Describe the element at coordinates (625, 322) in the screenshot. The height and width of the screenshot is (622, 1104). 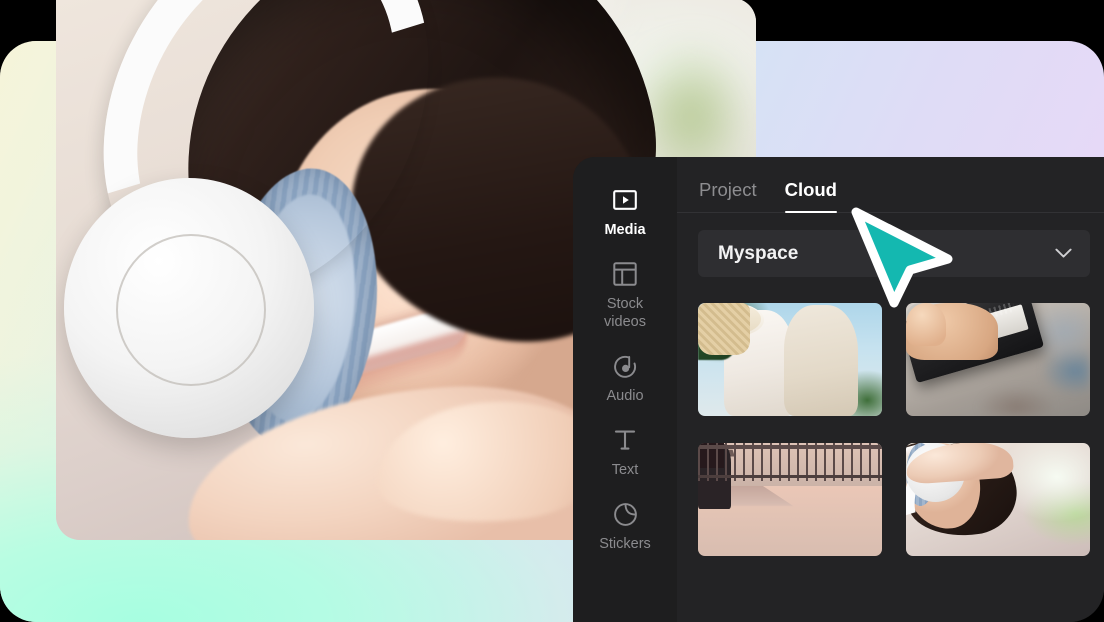
I see `stock-label-line2: videos` at that location.